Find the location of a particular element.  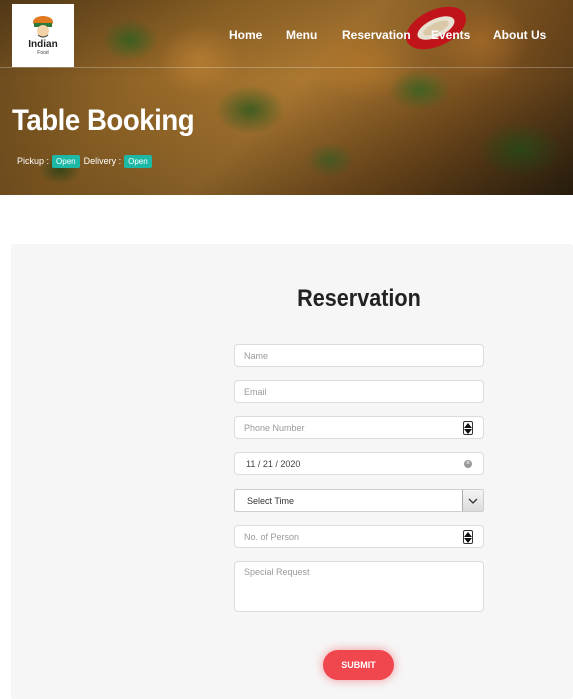

nav-item-reservation: Reservation is located at coordinates (376, 35).